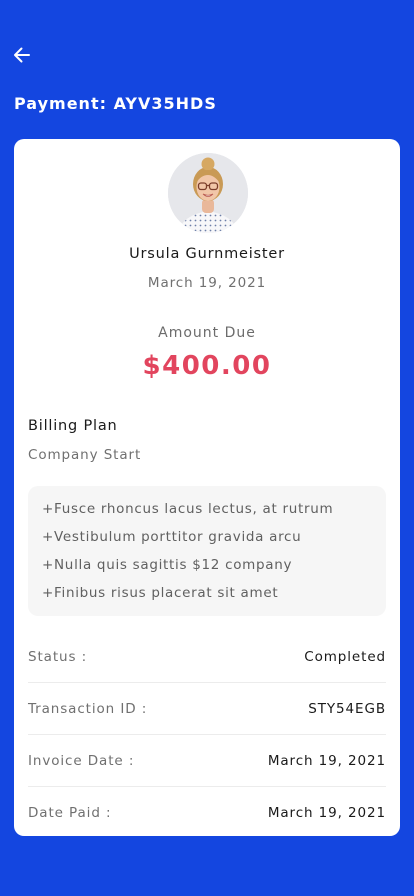 Image resolution: width=414 pixels, height=896 pixels. I want to click on back-button, so click(22, 55).